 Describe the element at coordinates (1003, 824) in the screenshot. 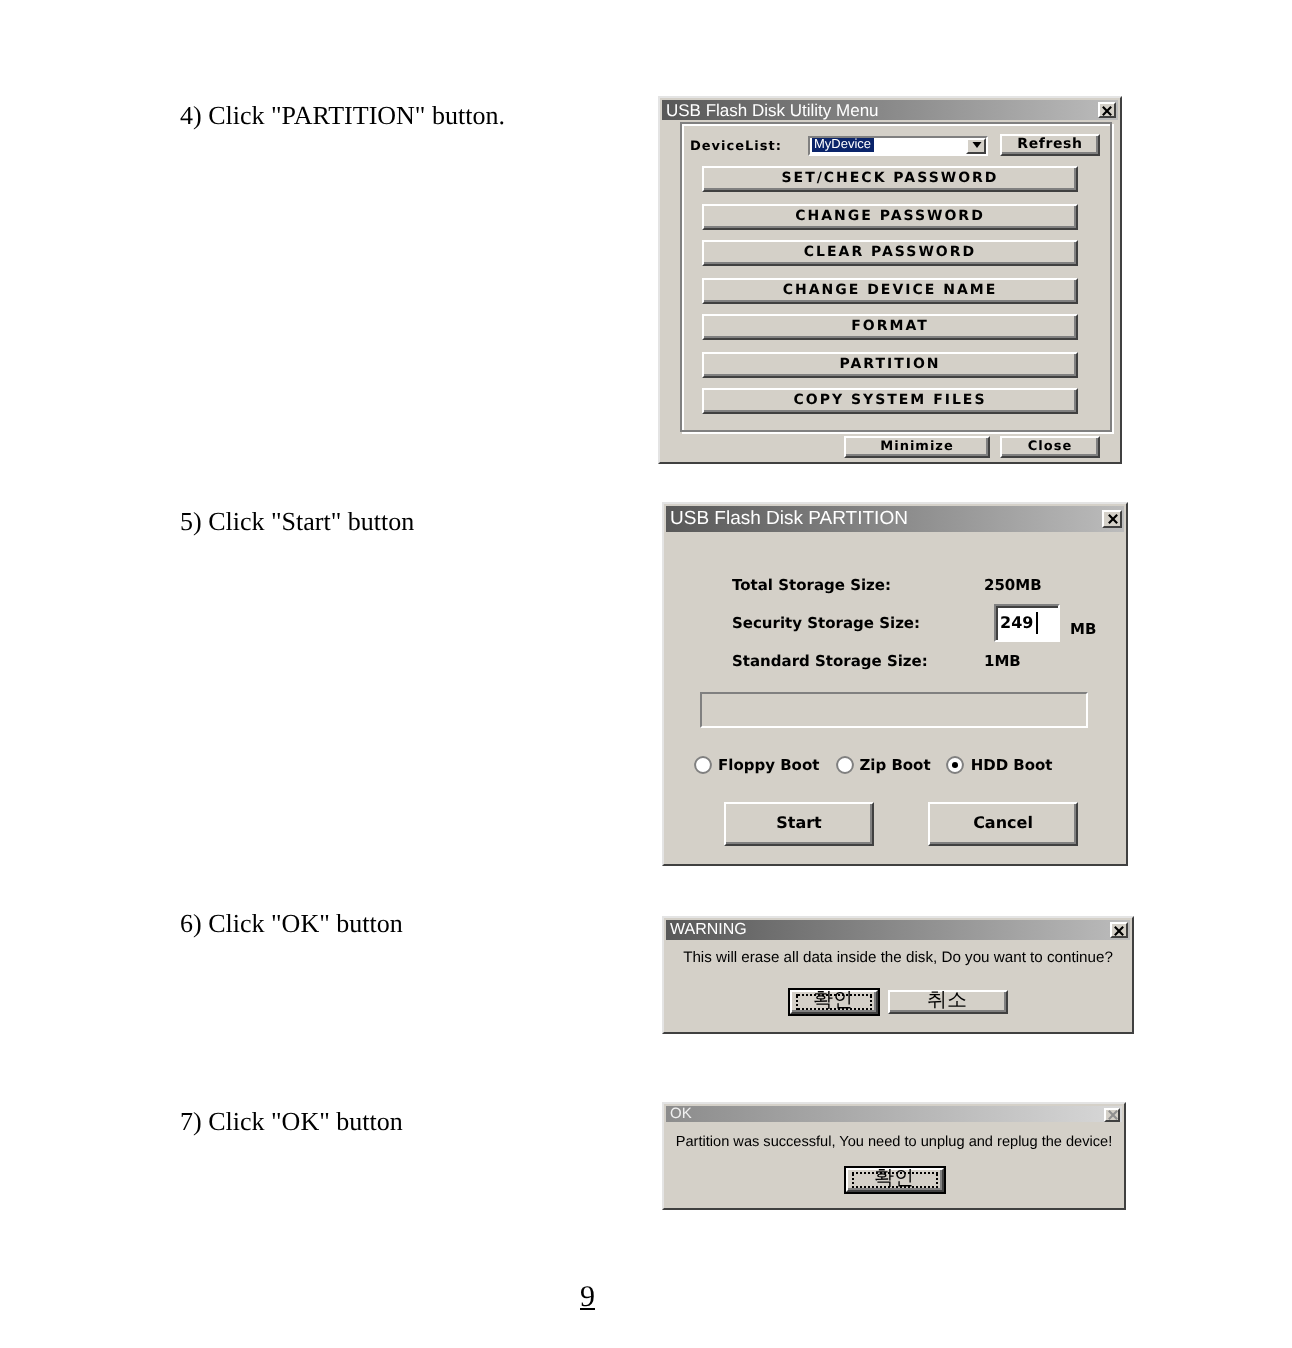

I see `dialog-button: Cancel` at that location.